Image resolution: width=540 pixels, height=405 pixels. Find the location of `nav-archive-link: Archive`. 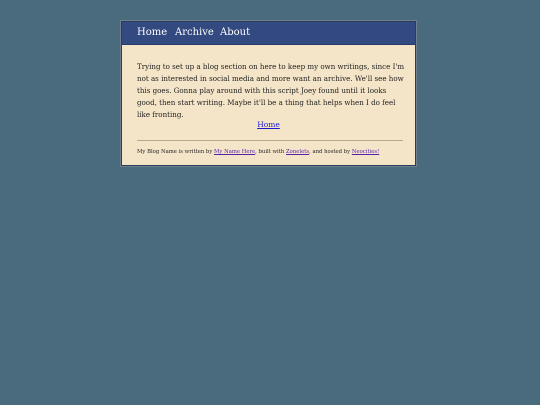

nav-archive-link: Archive is located at coordinates (194, 33).